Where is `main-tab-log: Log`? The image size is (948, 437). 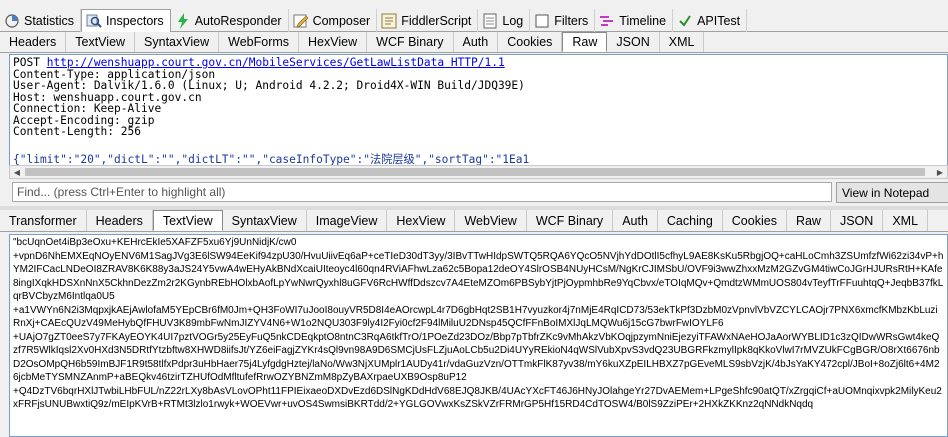
main-tab-log: Log is located at coordinates (504, 20).